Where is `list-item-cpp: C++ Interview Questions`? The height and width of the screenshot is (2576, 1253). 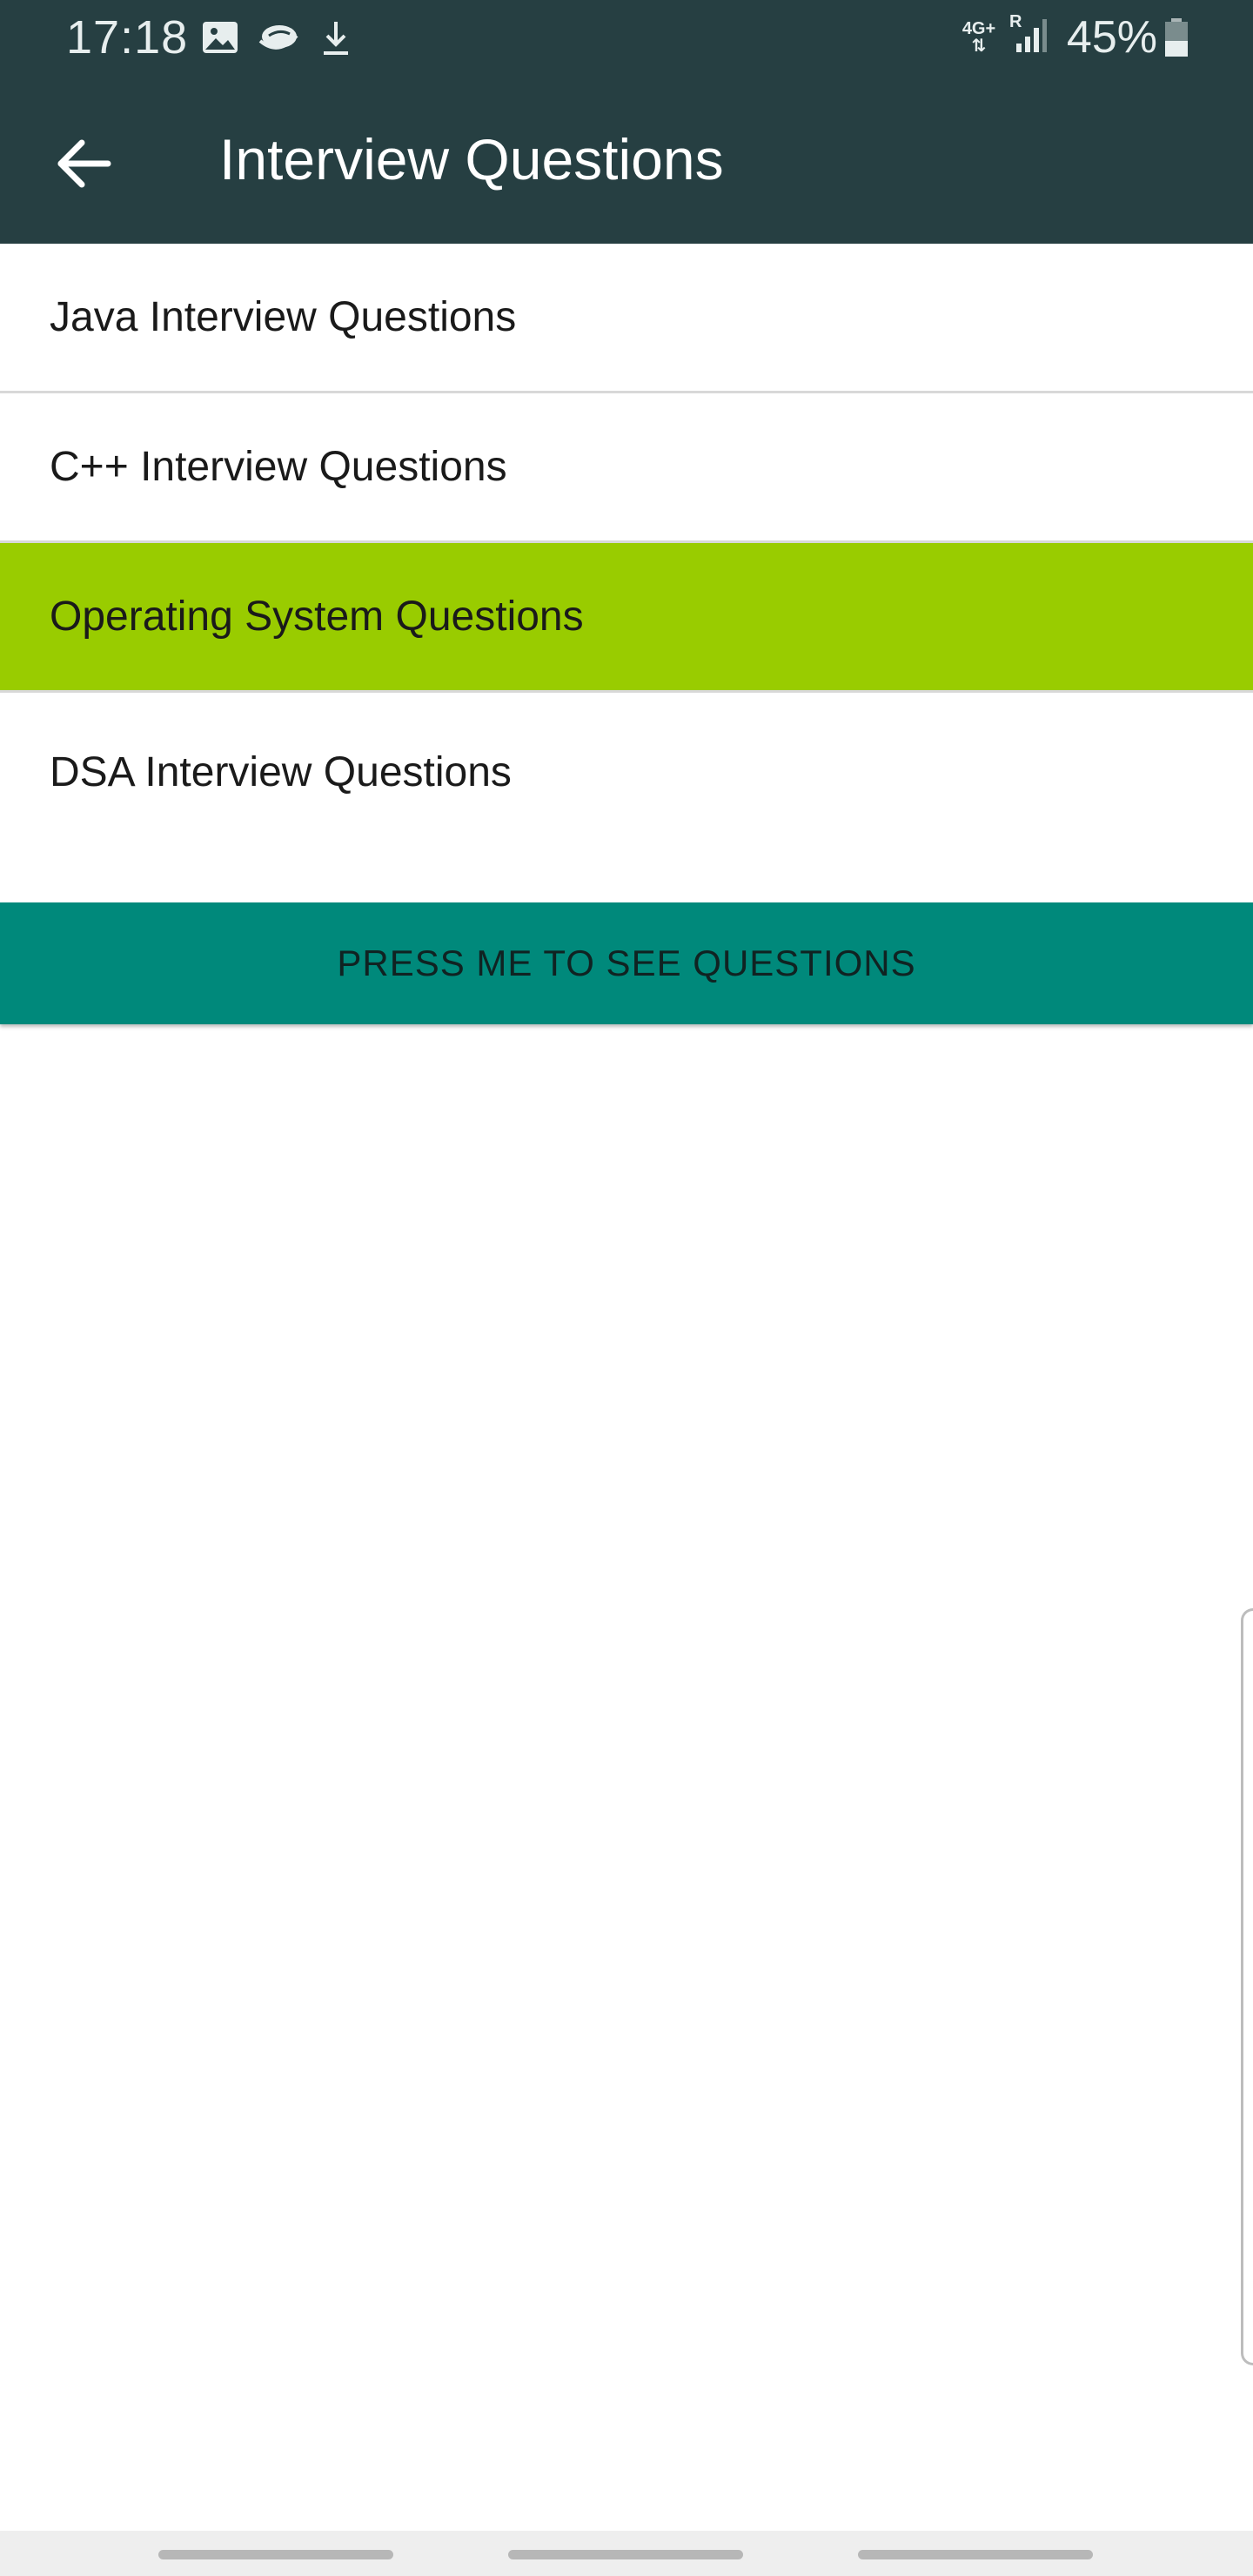
list-item-cpp: C++ Interview Questions is located at coordinates (626, 468).